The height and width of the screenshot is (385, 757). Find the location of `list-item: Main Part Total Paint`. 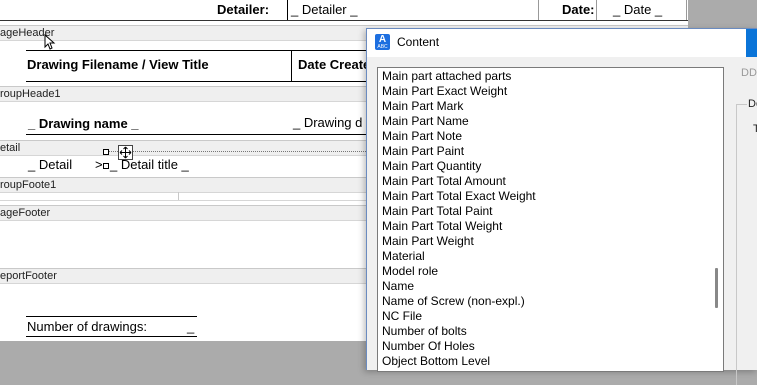

list-item: Main Part Total Paint is located at coordinates (437, 211).